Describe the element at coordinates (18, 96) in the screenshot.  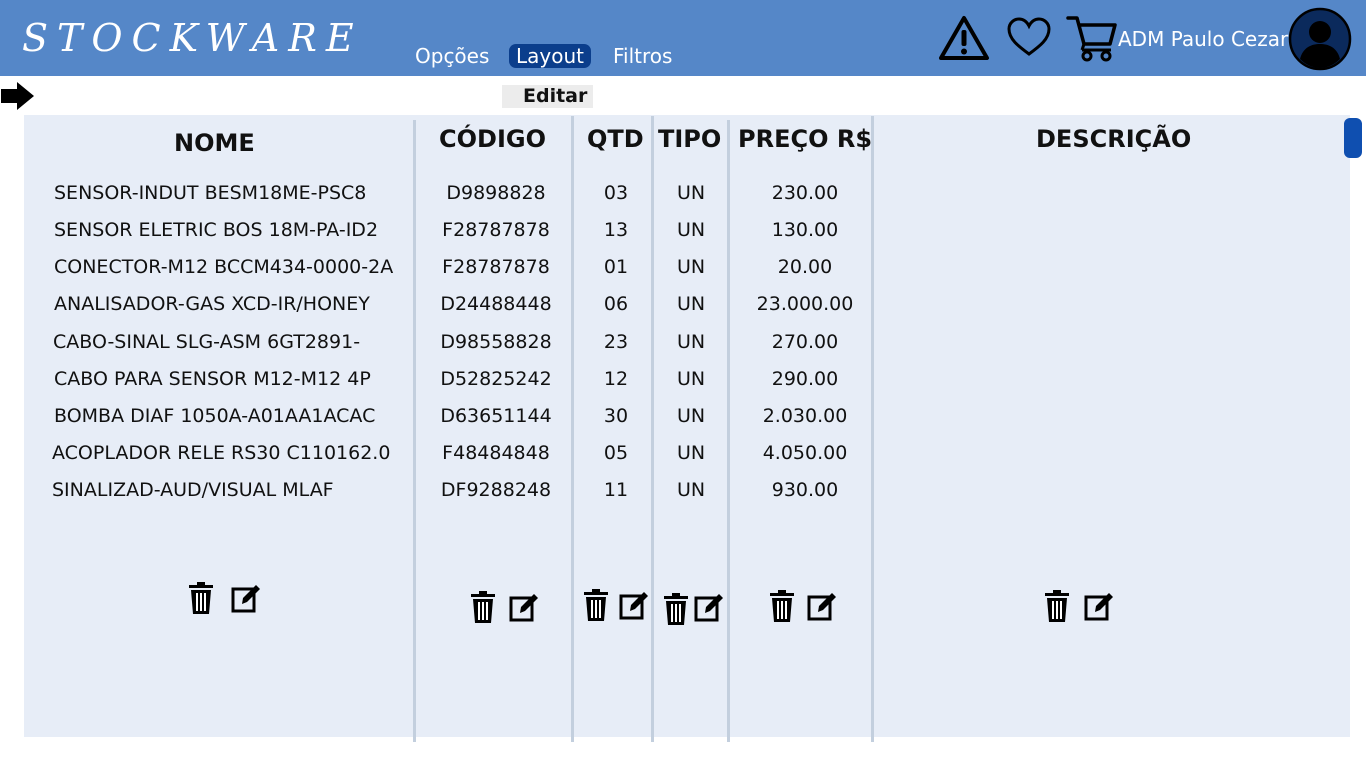
I see `arrow-right-icon` at that location.